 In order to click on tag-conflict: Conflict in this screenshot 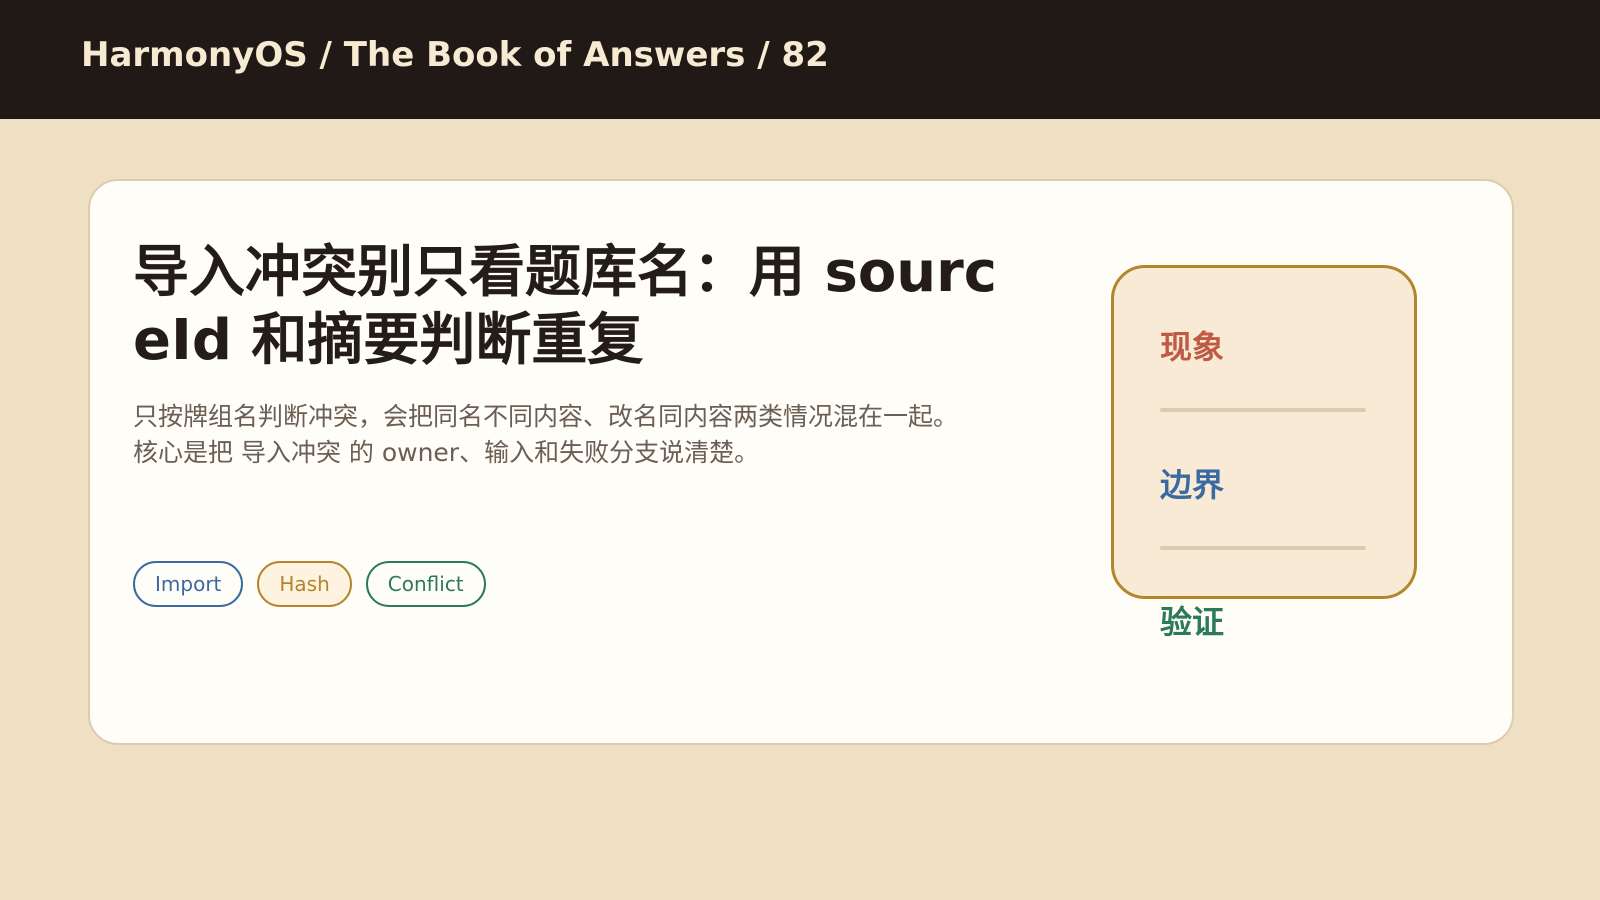, I will do `click(425, 584)`.